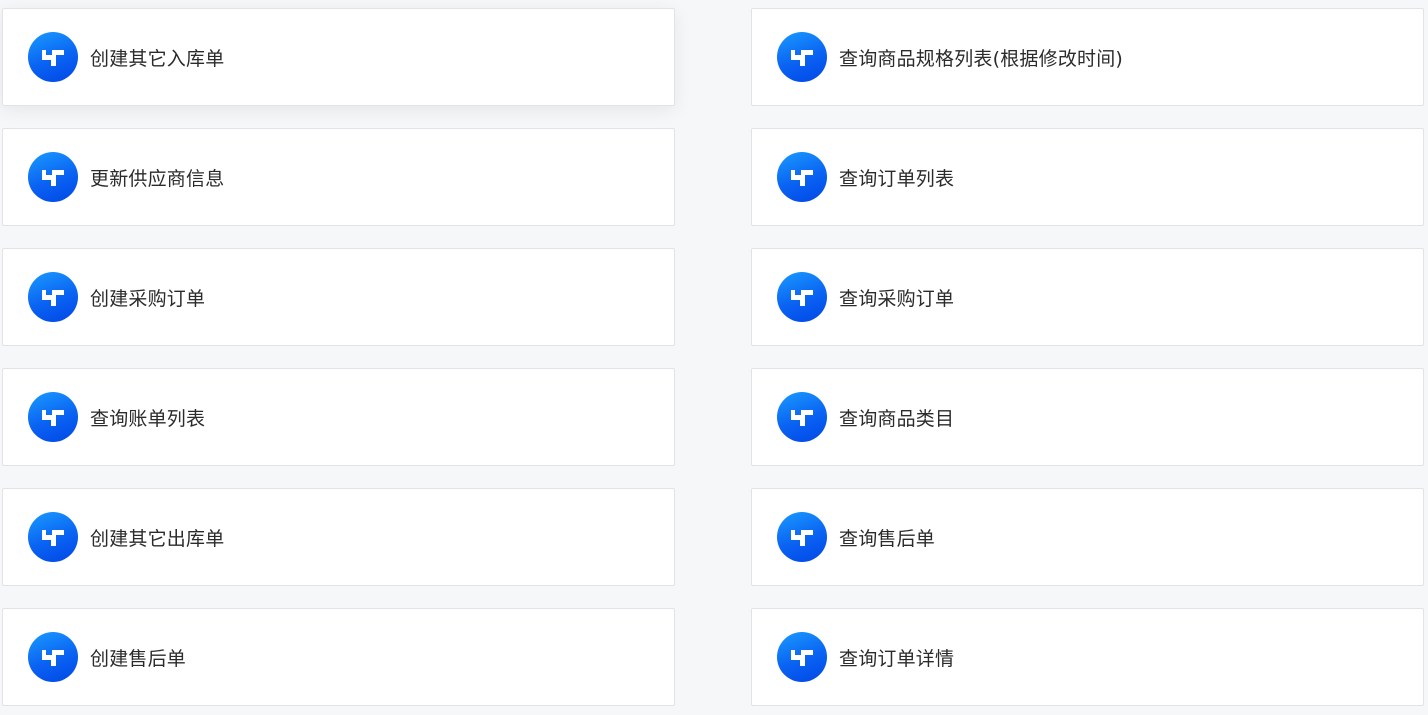  What do you see at coordinates (157, 538) in the screenshot?
I see `action-card-label: 创建其它出库单` at bounding box center [157, 538].